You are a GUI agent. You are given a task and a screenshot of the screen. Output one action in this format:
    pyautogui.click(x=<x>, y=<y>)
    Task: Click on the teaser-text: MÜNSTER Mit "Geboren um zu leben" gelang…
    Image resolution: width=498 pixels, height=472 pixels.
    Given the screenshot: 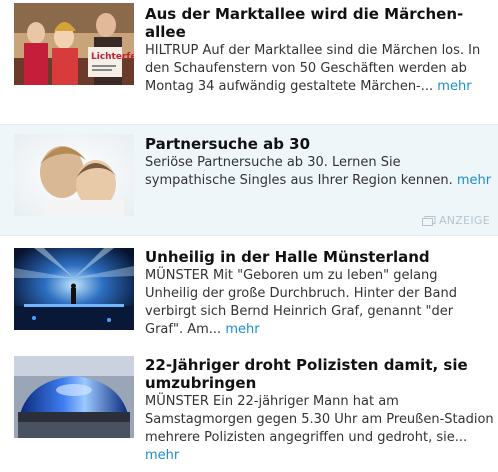 What is the action you would take?
    pyautogui.click(x=301, y=302)
    